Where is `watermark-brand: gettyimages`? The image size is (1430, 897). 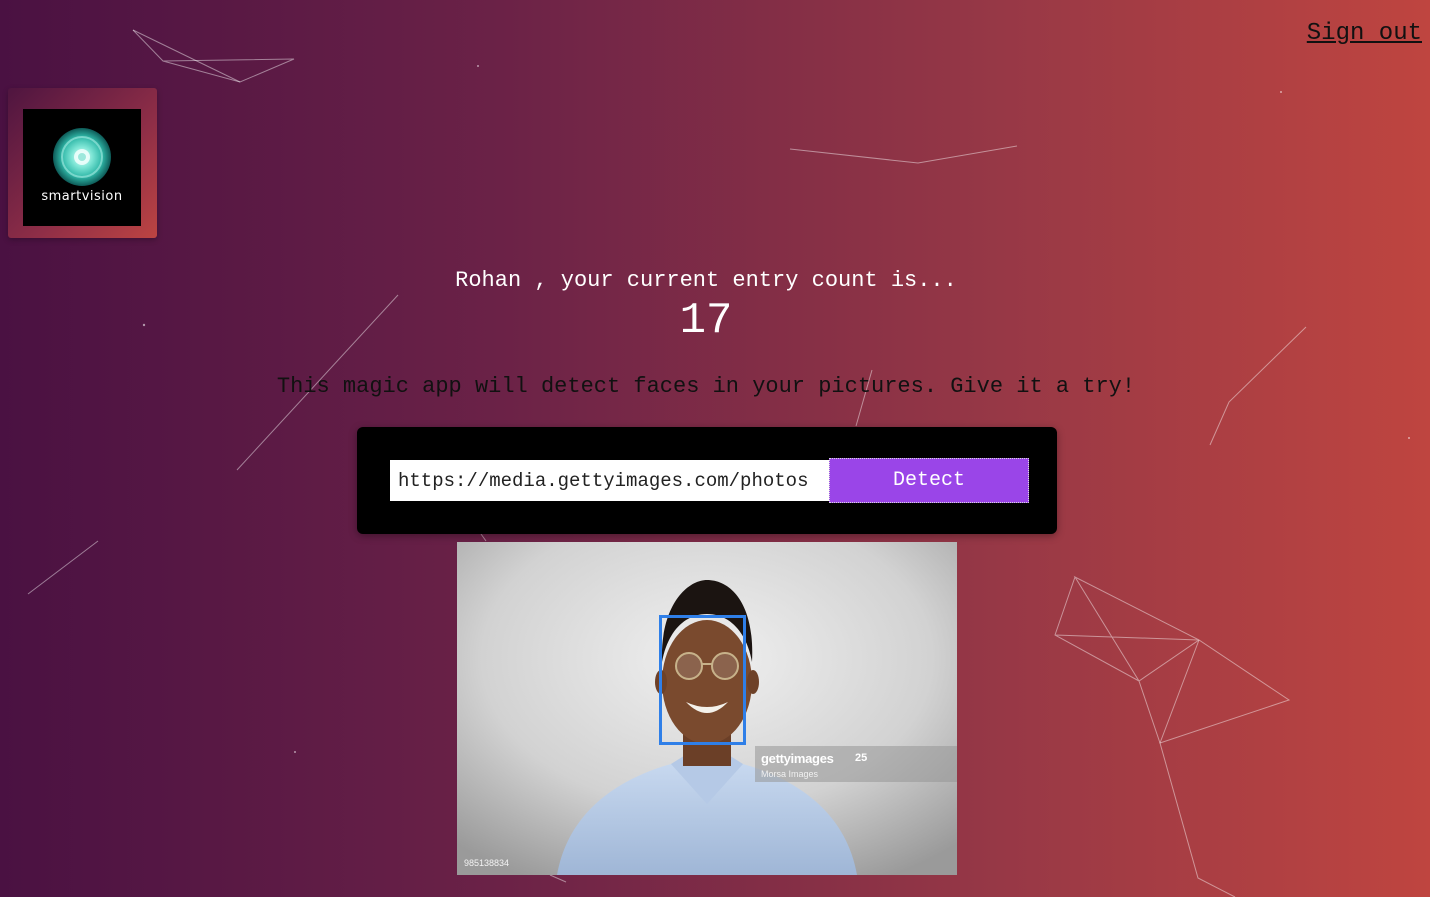
watermark-brand: gettyimages is located at coordinates (797, 758).